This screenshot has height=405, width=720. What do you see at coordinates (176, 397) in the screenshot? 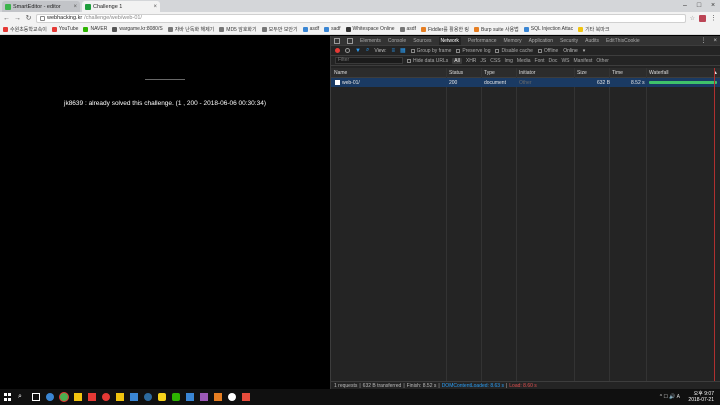
I see `line-icon` at bounding box center [176, 397].